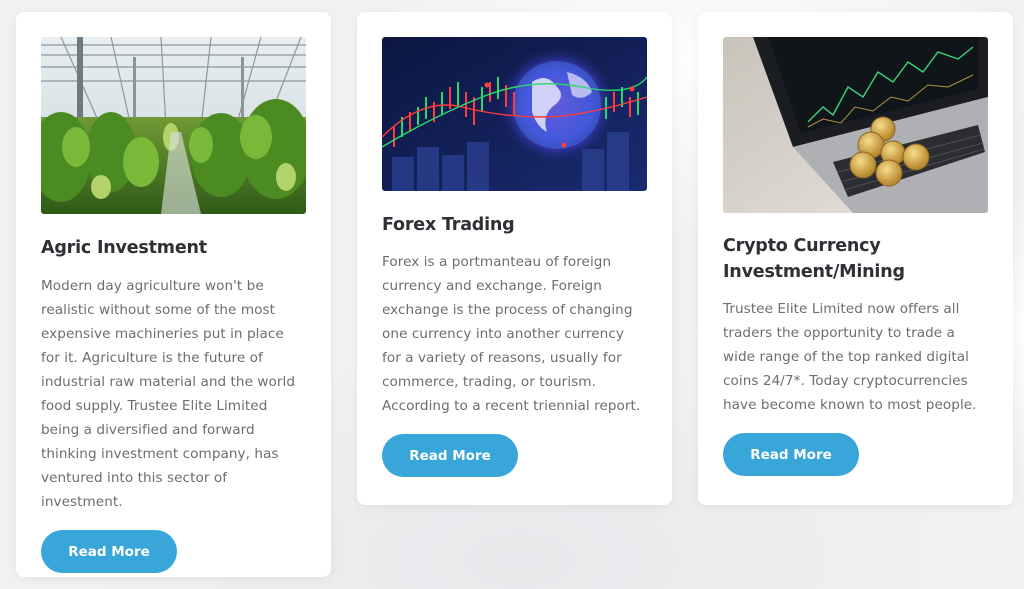 The width and height of the screenshot is (1024, 589). Describe the element at coordinates (173, 125) in the screenshot. I see `greenhouse-crops-image` at that location.